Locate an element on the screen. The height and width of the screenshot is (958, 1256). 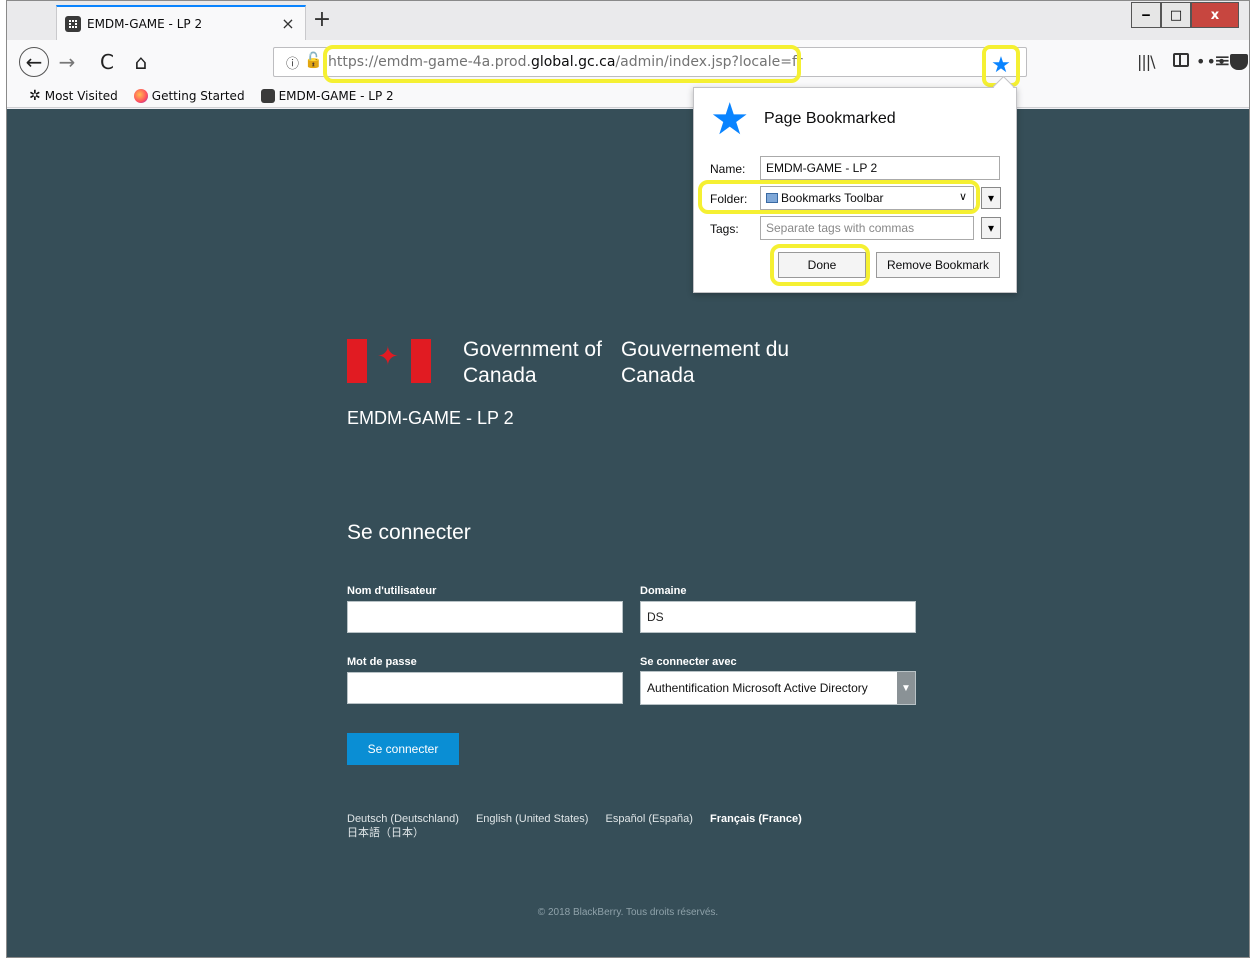
name-label: Name: is located at coordinates (728, 169).